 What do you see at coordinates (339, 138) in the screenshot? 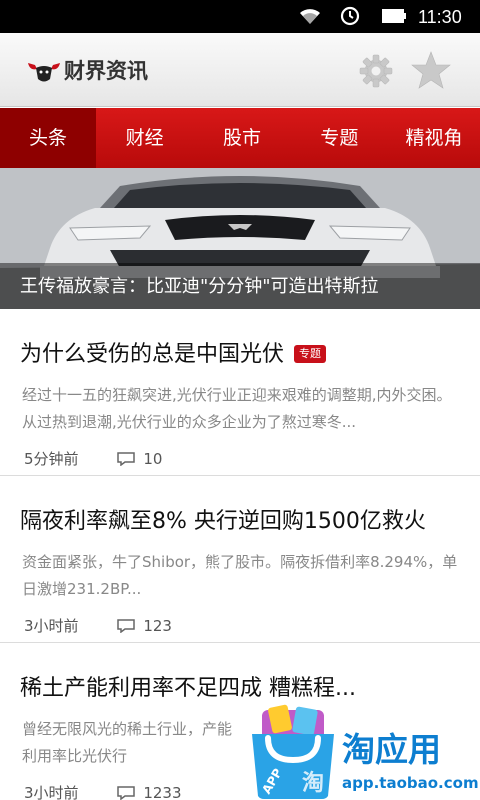
I see `tab-topics: 专题` at bounding box center [339, 138].